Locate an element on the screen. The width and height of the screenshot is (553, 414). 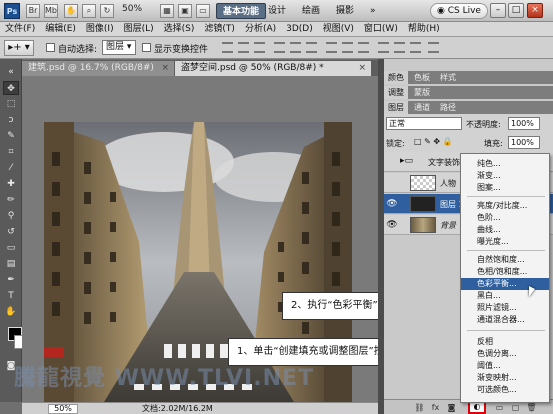
align-vcenter-icon is located at coordinates (243, 47).